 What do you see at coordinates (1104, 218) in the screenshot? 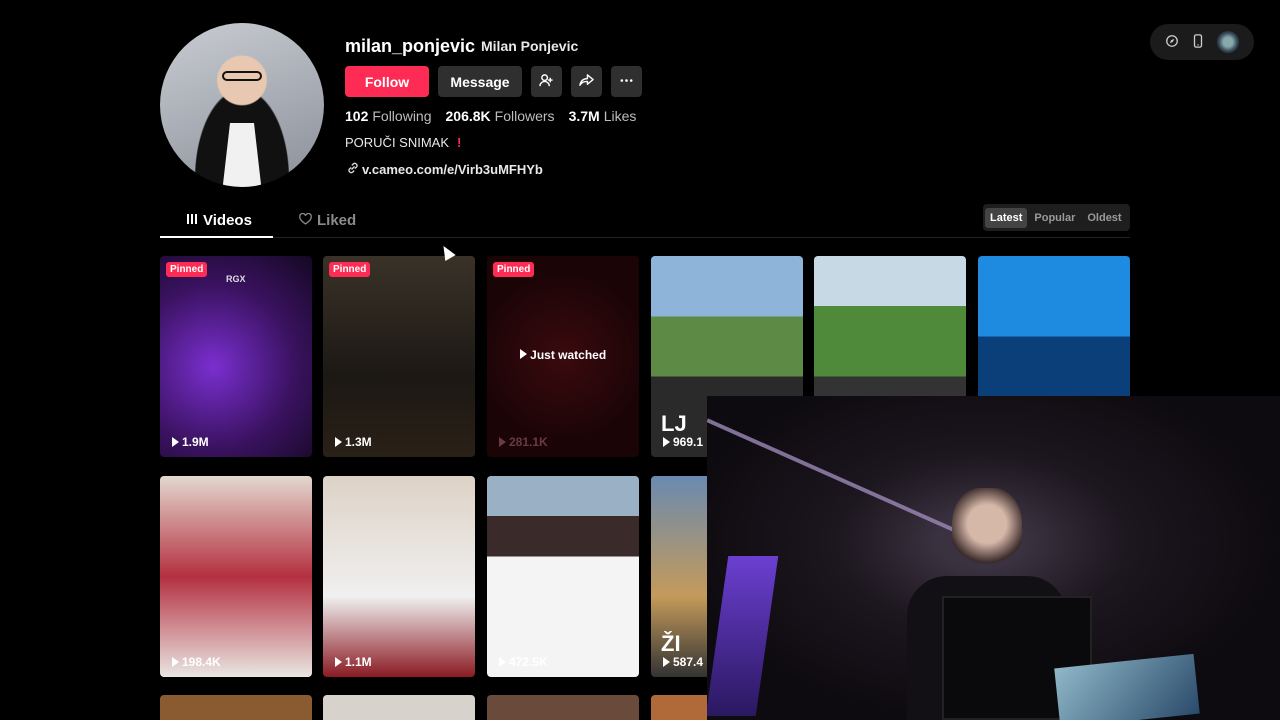
I see `sort-oldest: Oldest` at bounding box center [1104, 218].